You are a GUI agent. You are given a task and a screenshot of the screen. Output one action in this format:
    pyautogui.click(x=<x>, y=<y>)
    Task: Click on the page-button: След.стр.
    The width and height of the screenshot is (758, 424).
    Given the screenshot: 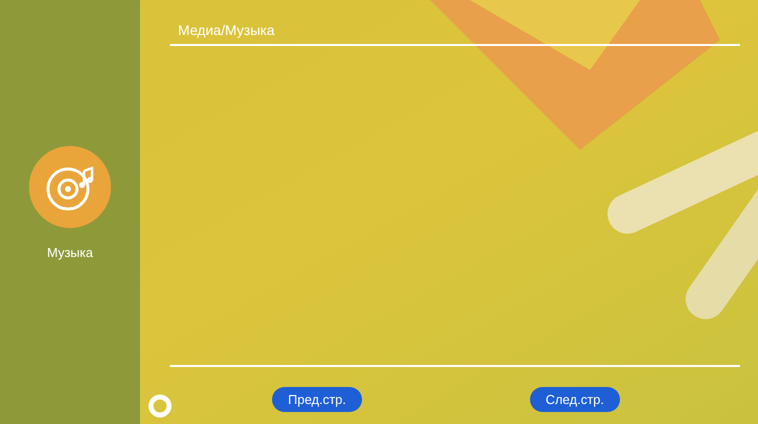 What is the action you would take?
    pyautogui.click(x=575, y=399)
    